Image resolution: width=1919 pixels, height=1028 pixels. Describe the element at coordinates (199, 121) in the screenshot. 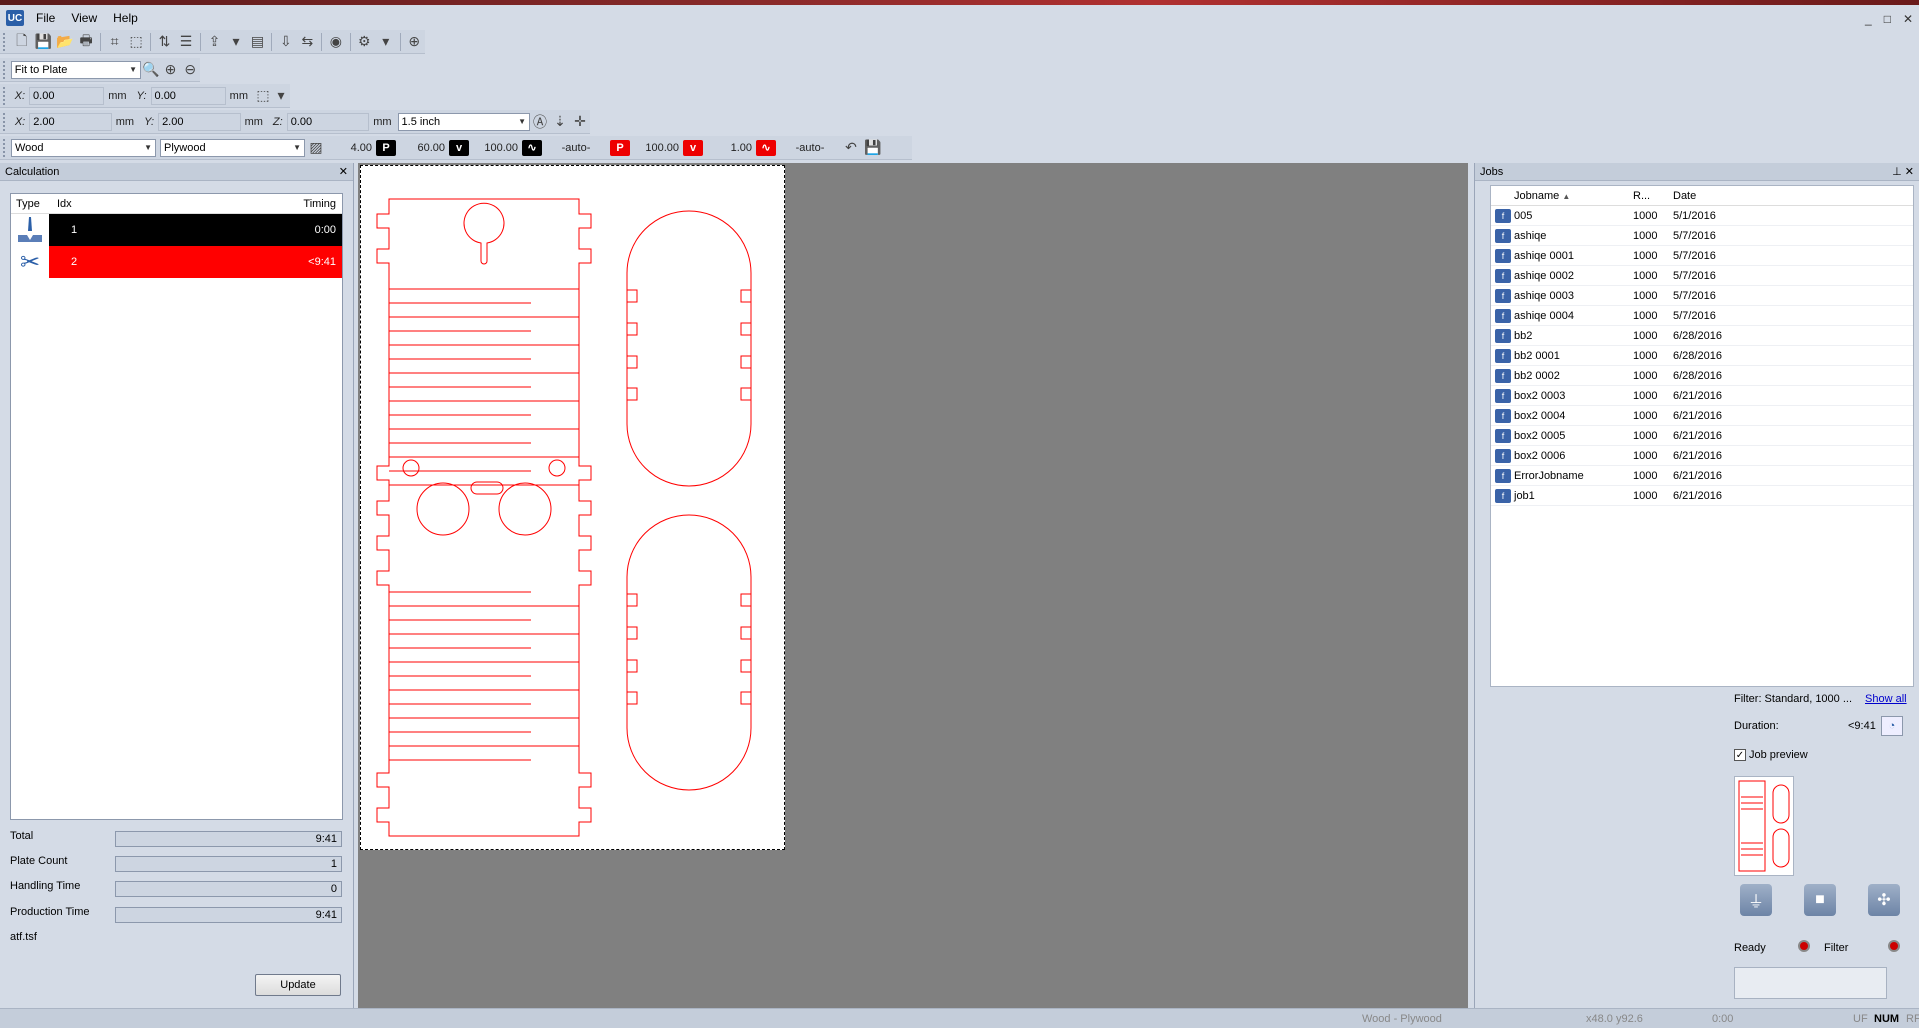

I see `size-y-input: 2.00` at that location.